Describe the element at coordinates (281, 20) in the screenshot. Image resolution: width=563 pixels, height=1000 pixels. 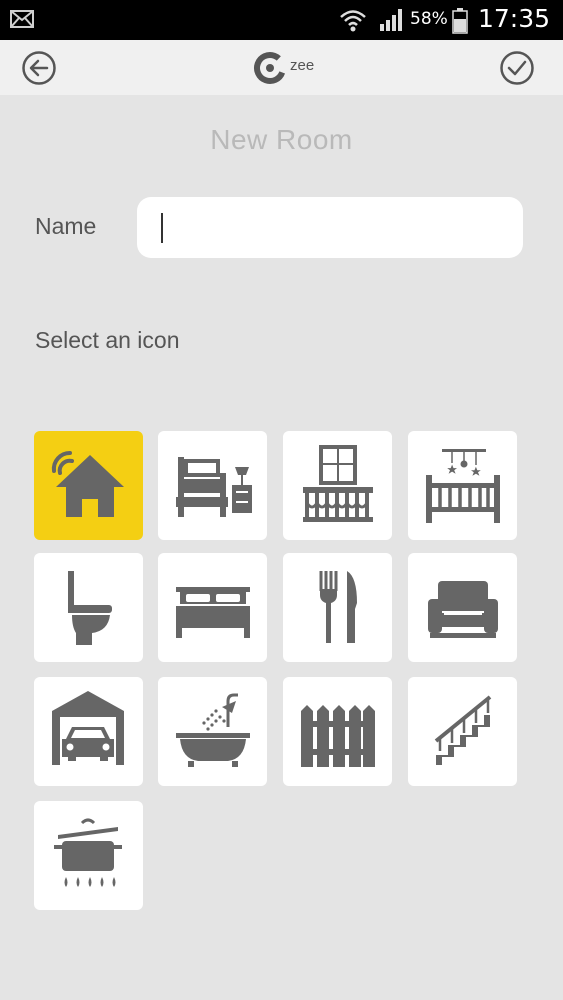
I see `status-bar: 58% 17:35` at that location.